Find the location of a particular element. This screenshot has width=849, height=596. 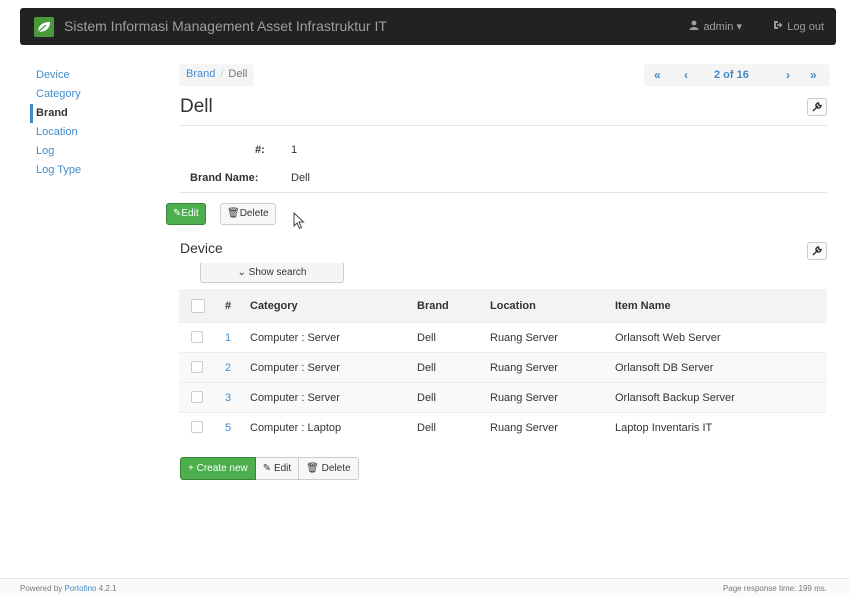

chevron-down-icon: ⌄ is located at coordinates (241, 272).